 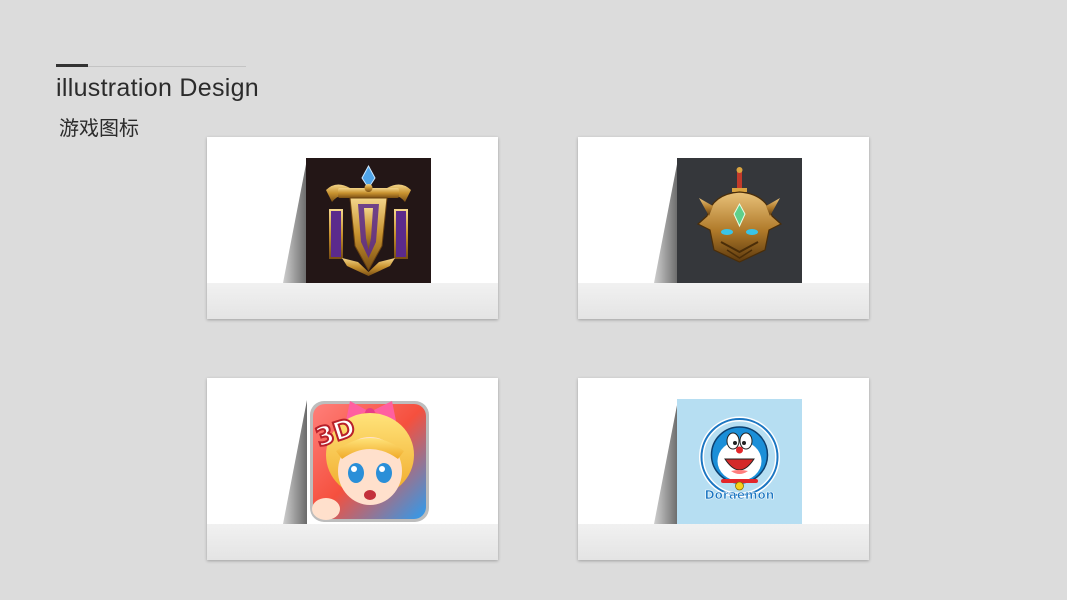 What do you see at coordinates (72, 65) in the screenshot?
I see `accent-bar` at bounding box center [72, 65].